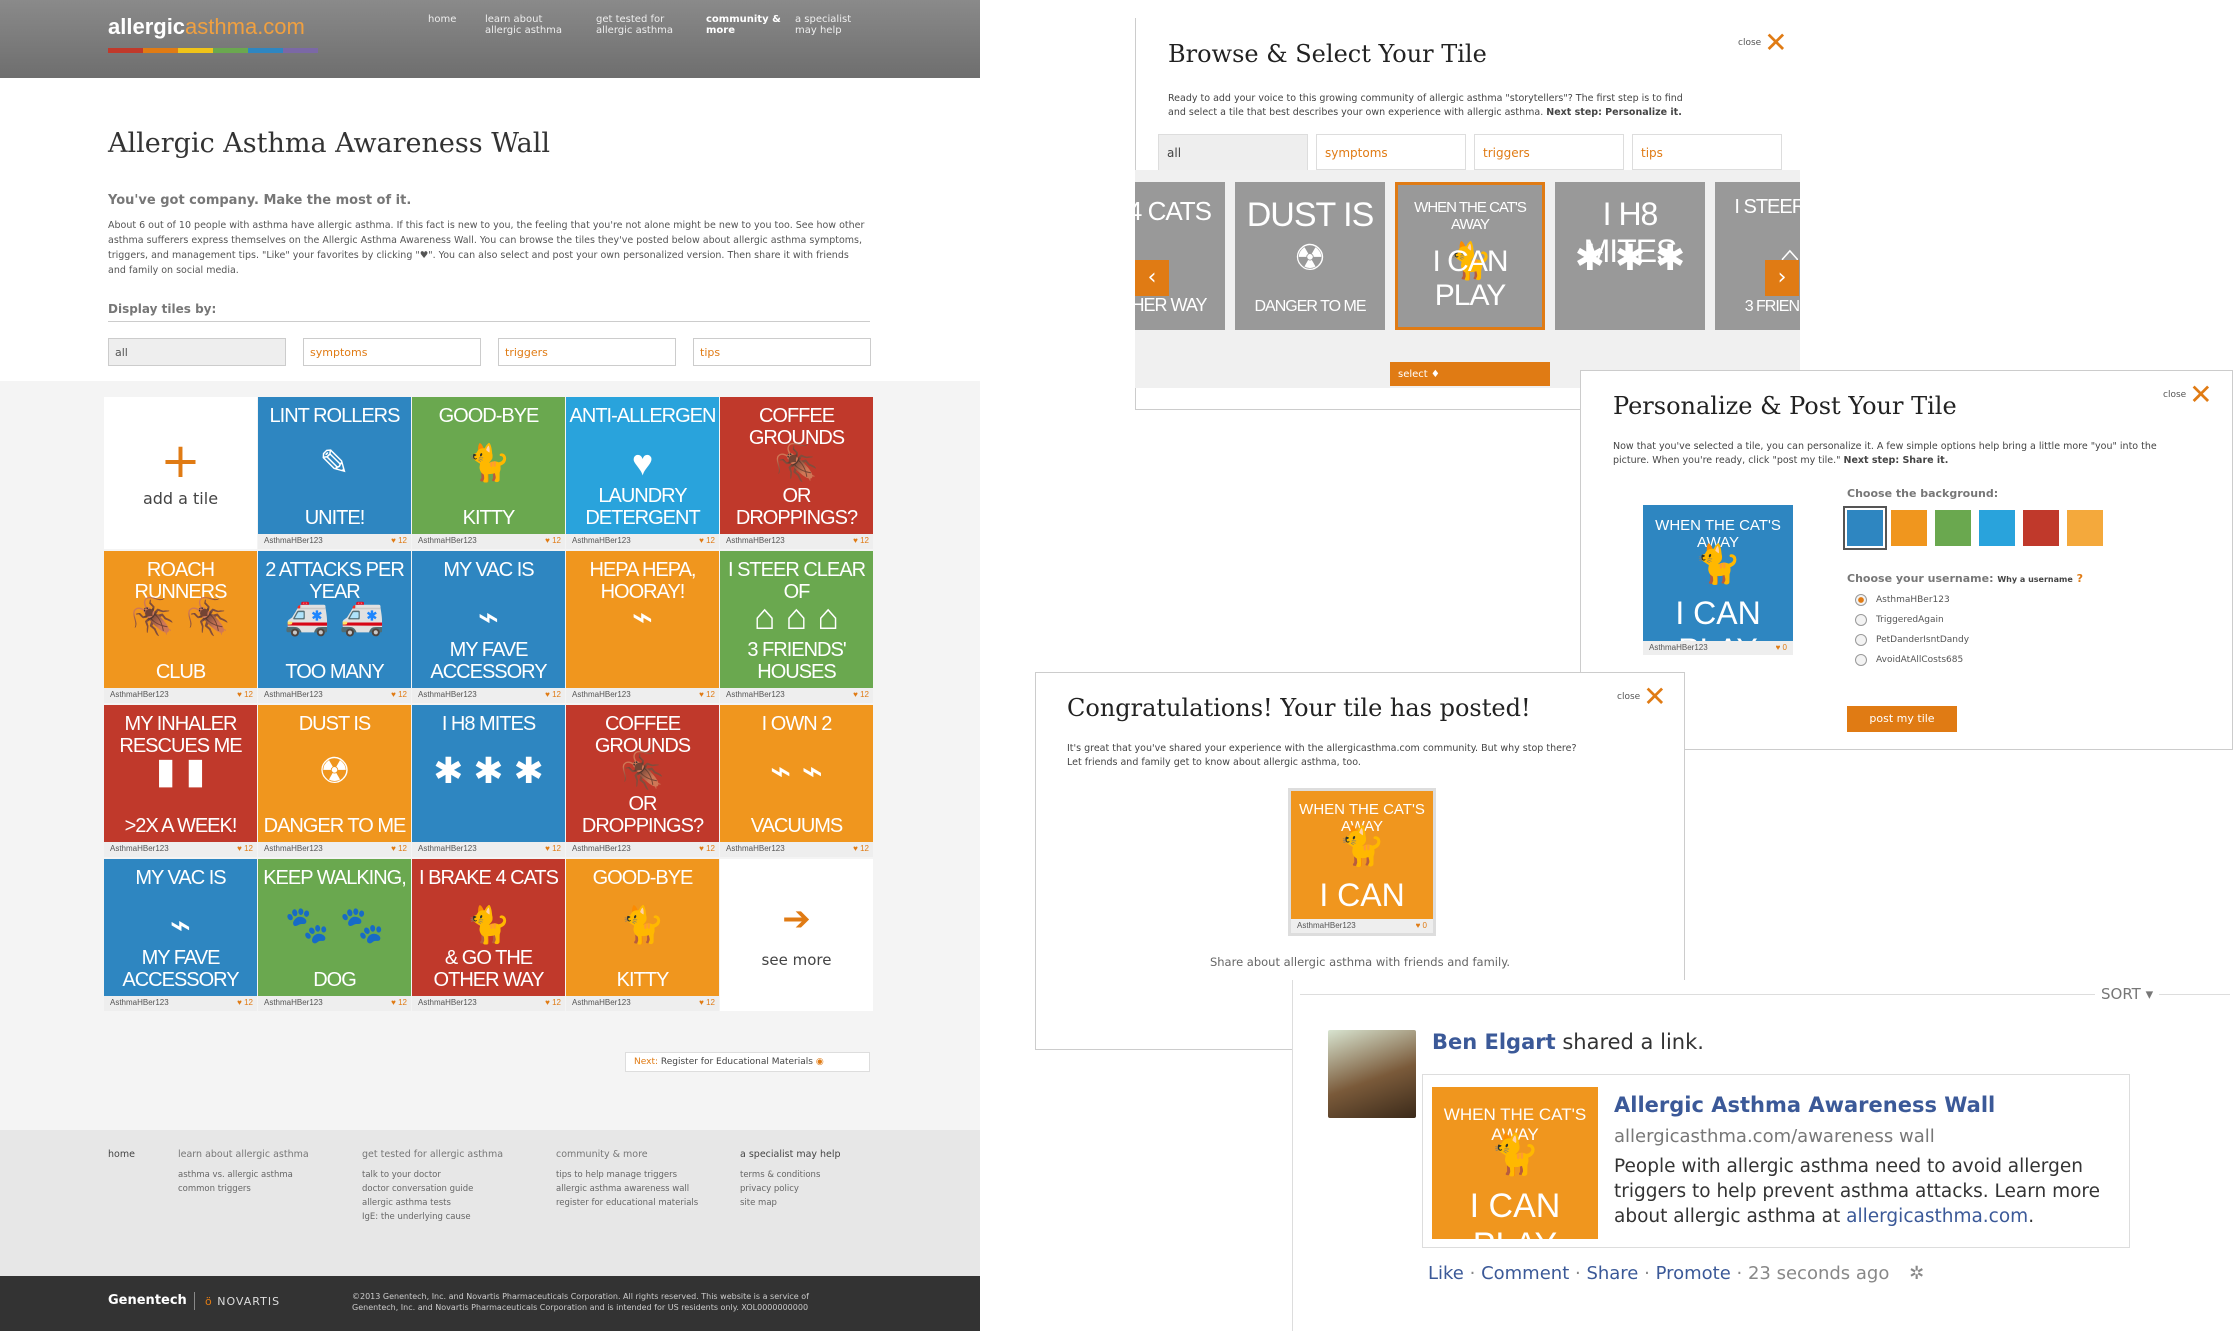 Image resolution: width=2234 pixels, height=1331 pixels. I want to click on carousel-prev-button: ‹, so click(1152, 278).